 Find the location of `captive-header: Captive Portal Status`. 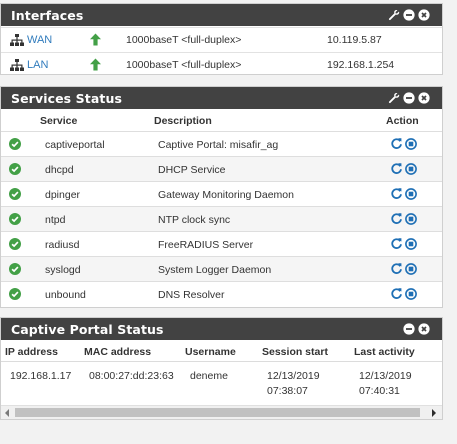

captive-header: Captive Portal Status is located at coordinates (221, 329).